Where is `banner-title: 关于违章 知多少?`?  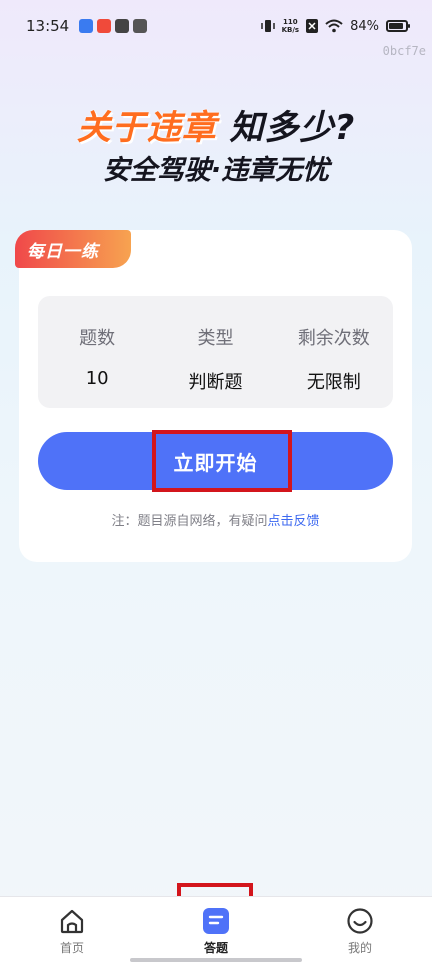
banner-title: 关于违章 知多少? is located at coordinates (216, 128).